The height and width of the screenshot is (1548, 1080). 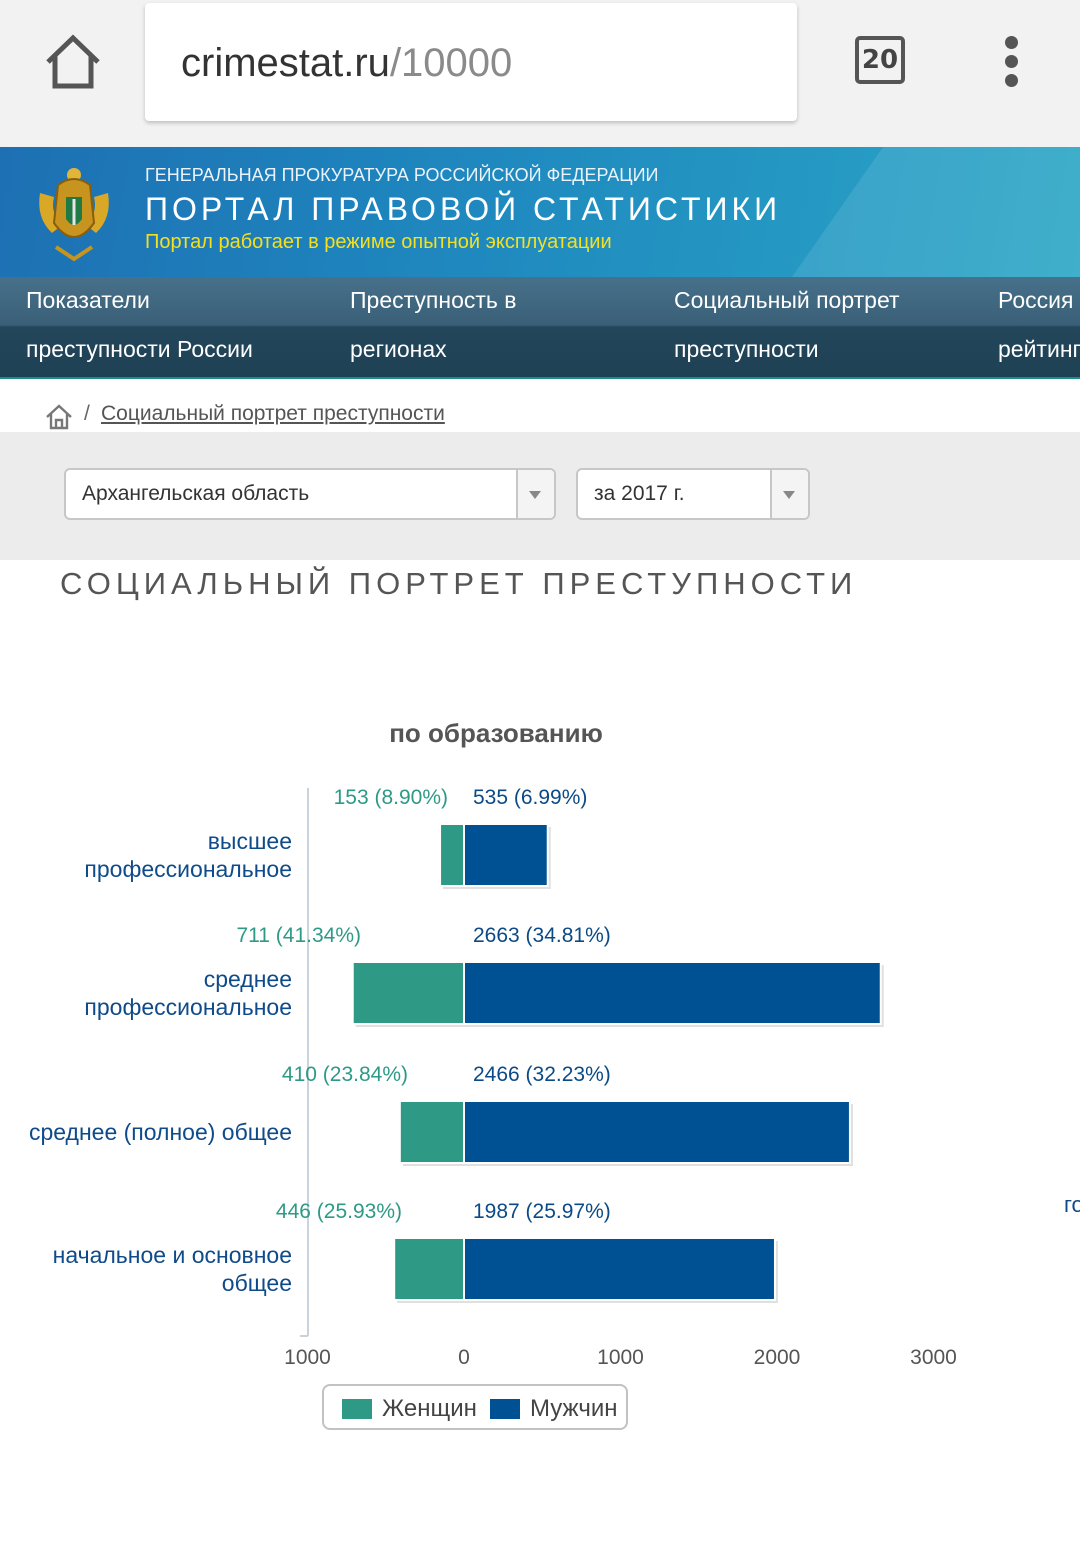 What do you see at coordinates (693, 494) in the screenshot?
I see `year-select: за 2017 г.` at bounding box center [693, 494].